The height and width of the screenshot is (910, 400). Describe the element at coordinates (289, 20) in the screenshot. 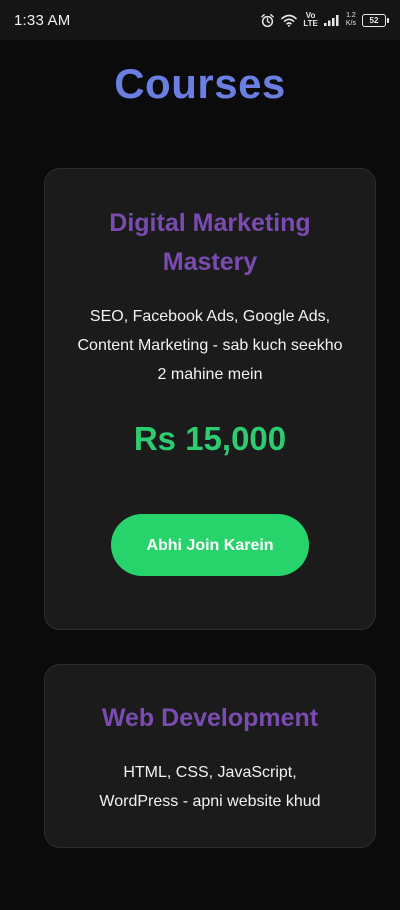

I see `wifi-icon` at that location.